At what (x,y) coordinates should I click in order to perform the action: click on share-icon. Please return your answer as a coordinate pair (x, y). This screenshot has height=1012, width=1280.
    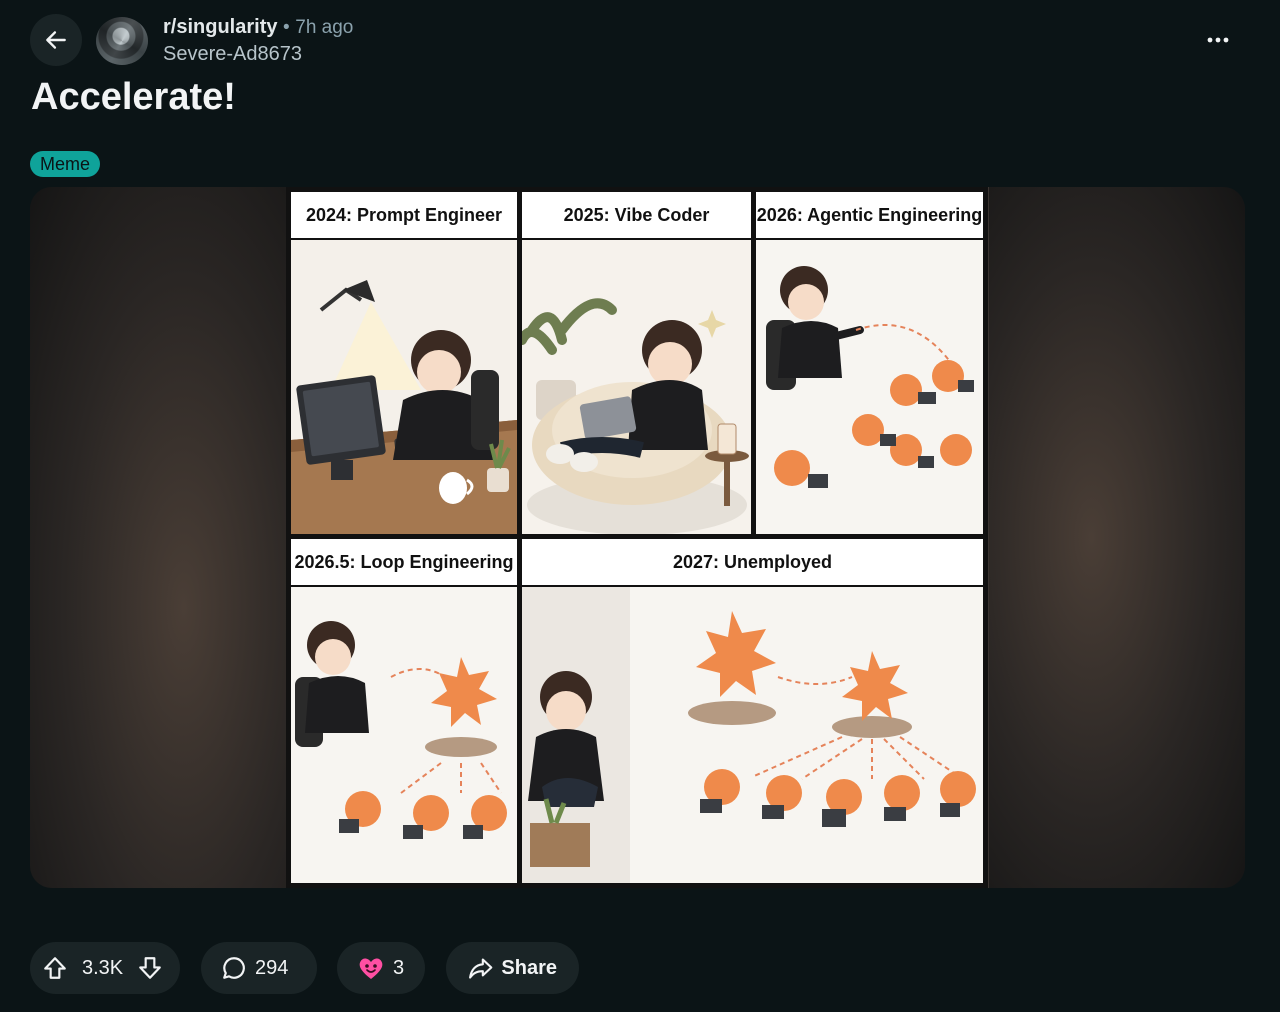
    Looking at the image, I should click on (481, 968).